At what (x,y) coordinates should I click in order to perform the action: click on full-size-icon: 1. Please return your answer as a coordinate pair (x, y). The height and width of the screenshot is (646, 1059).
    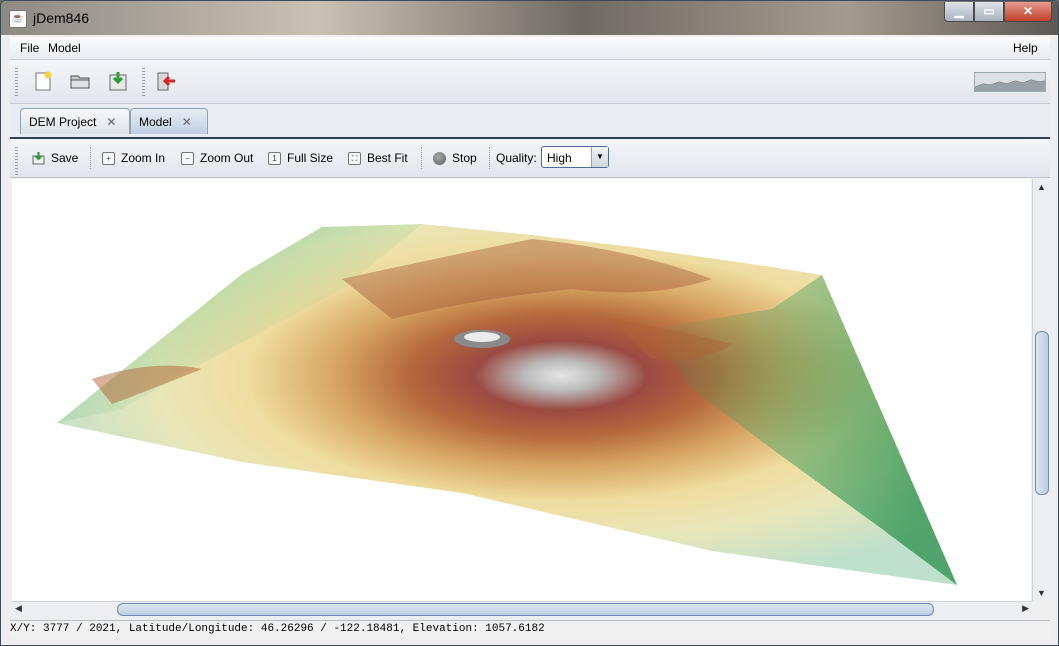
    Looking at the image, I should click on (274, 158).